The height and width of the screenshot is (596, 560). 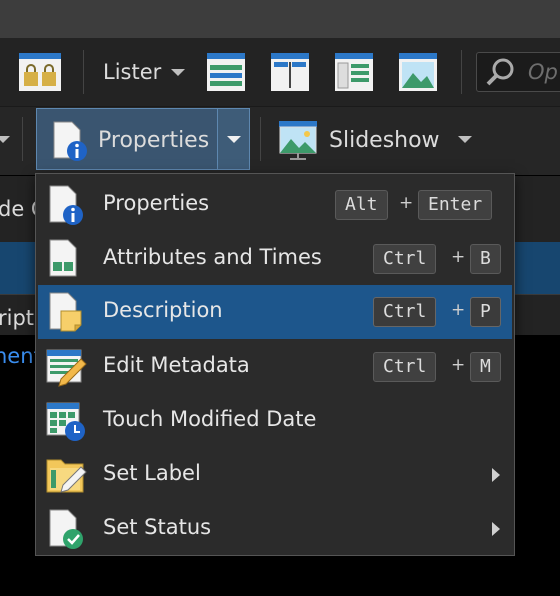 I want to click on attributes-icon, so click(x=66, y=259).